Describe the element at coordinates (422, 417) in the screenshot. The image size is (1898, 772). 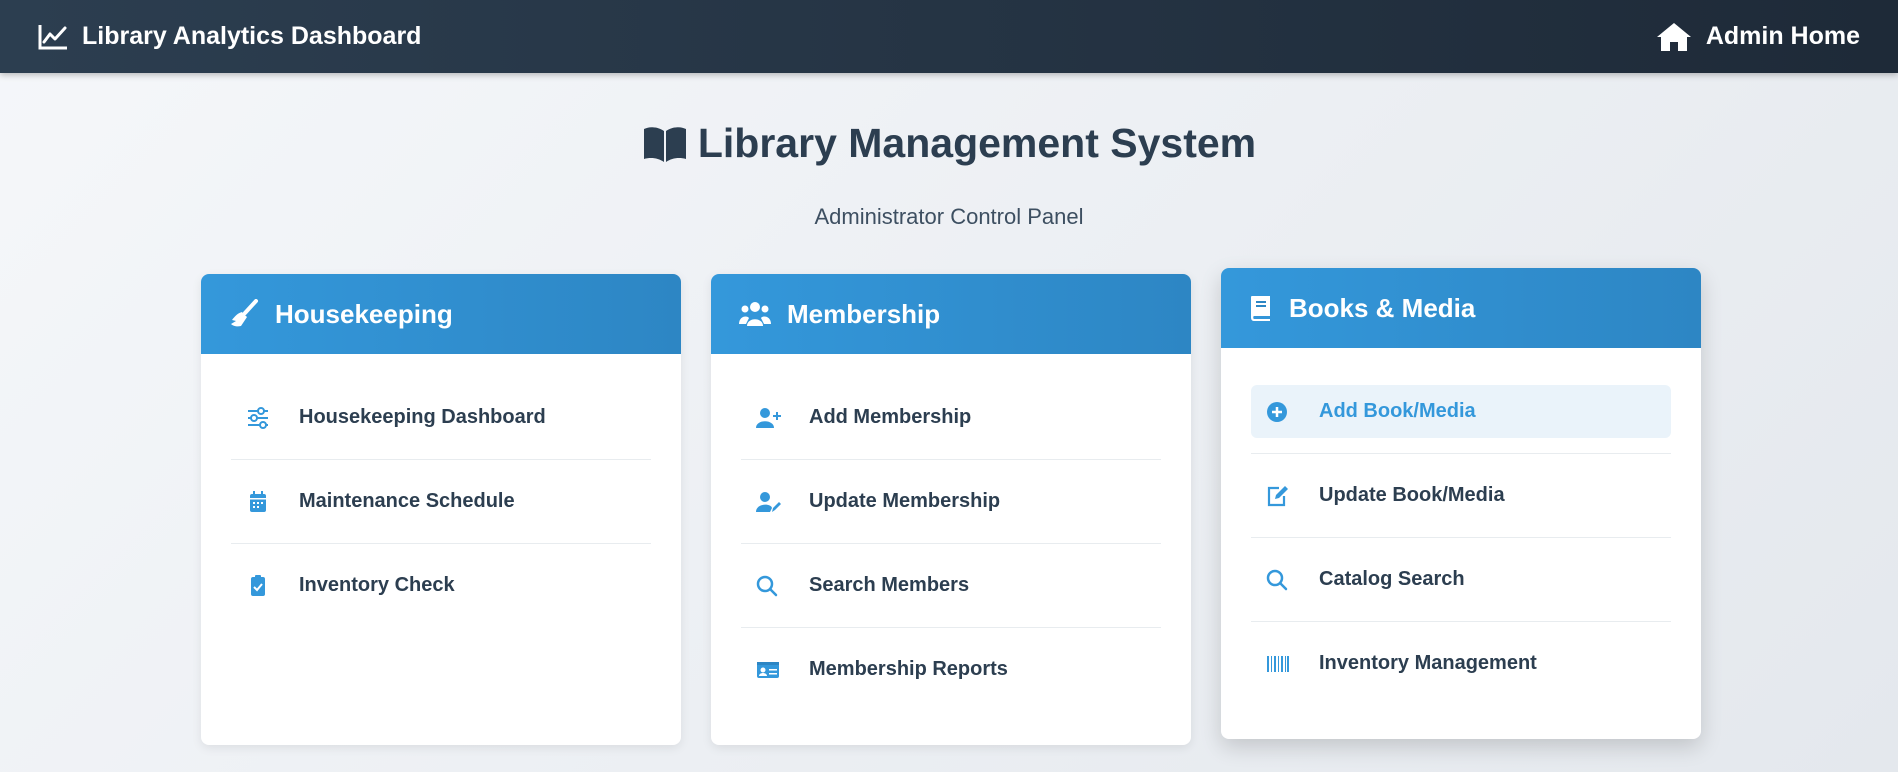
I see `housekeeping-dashboard-label: Housekeeping Dashboard` at that location.